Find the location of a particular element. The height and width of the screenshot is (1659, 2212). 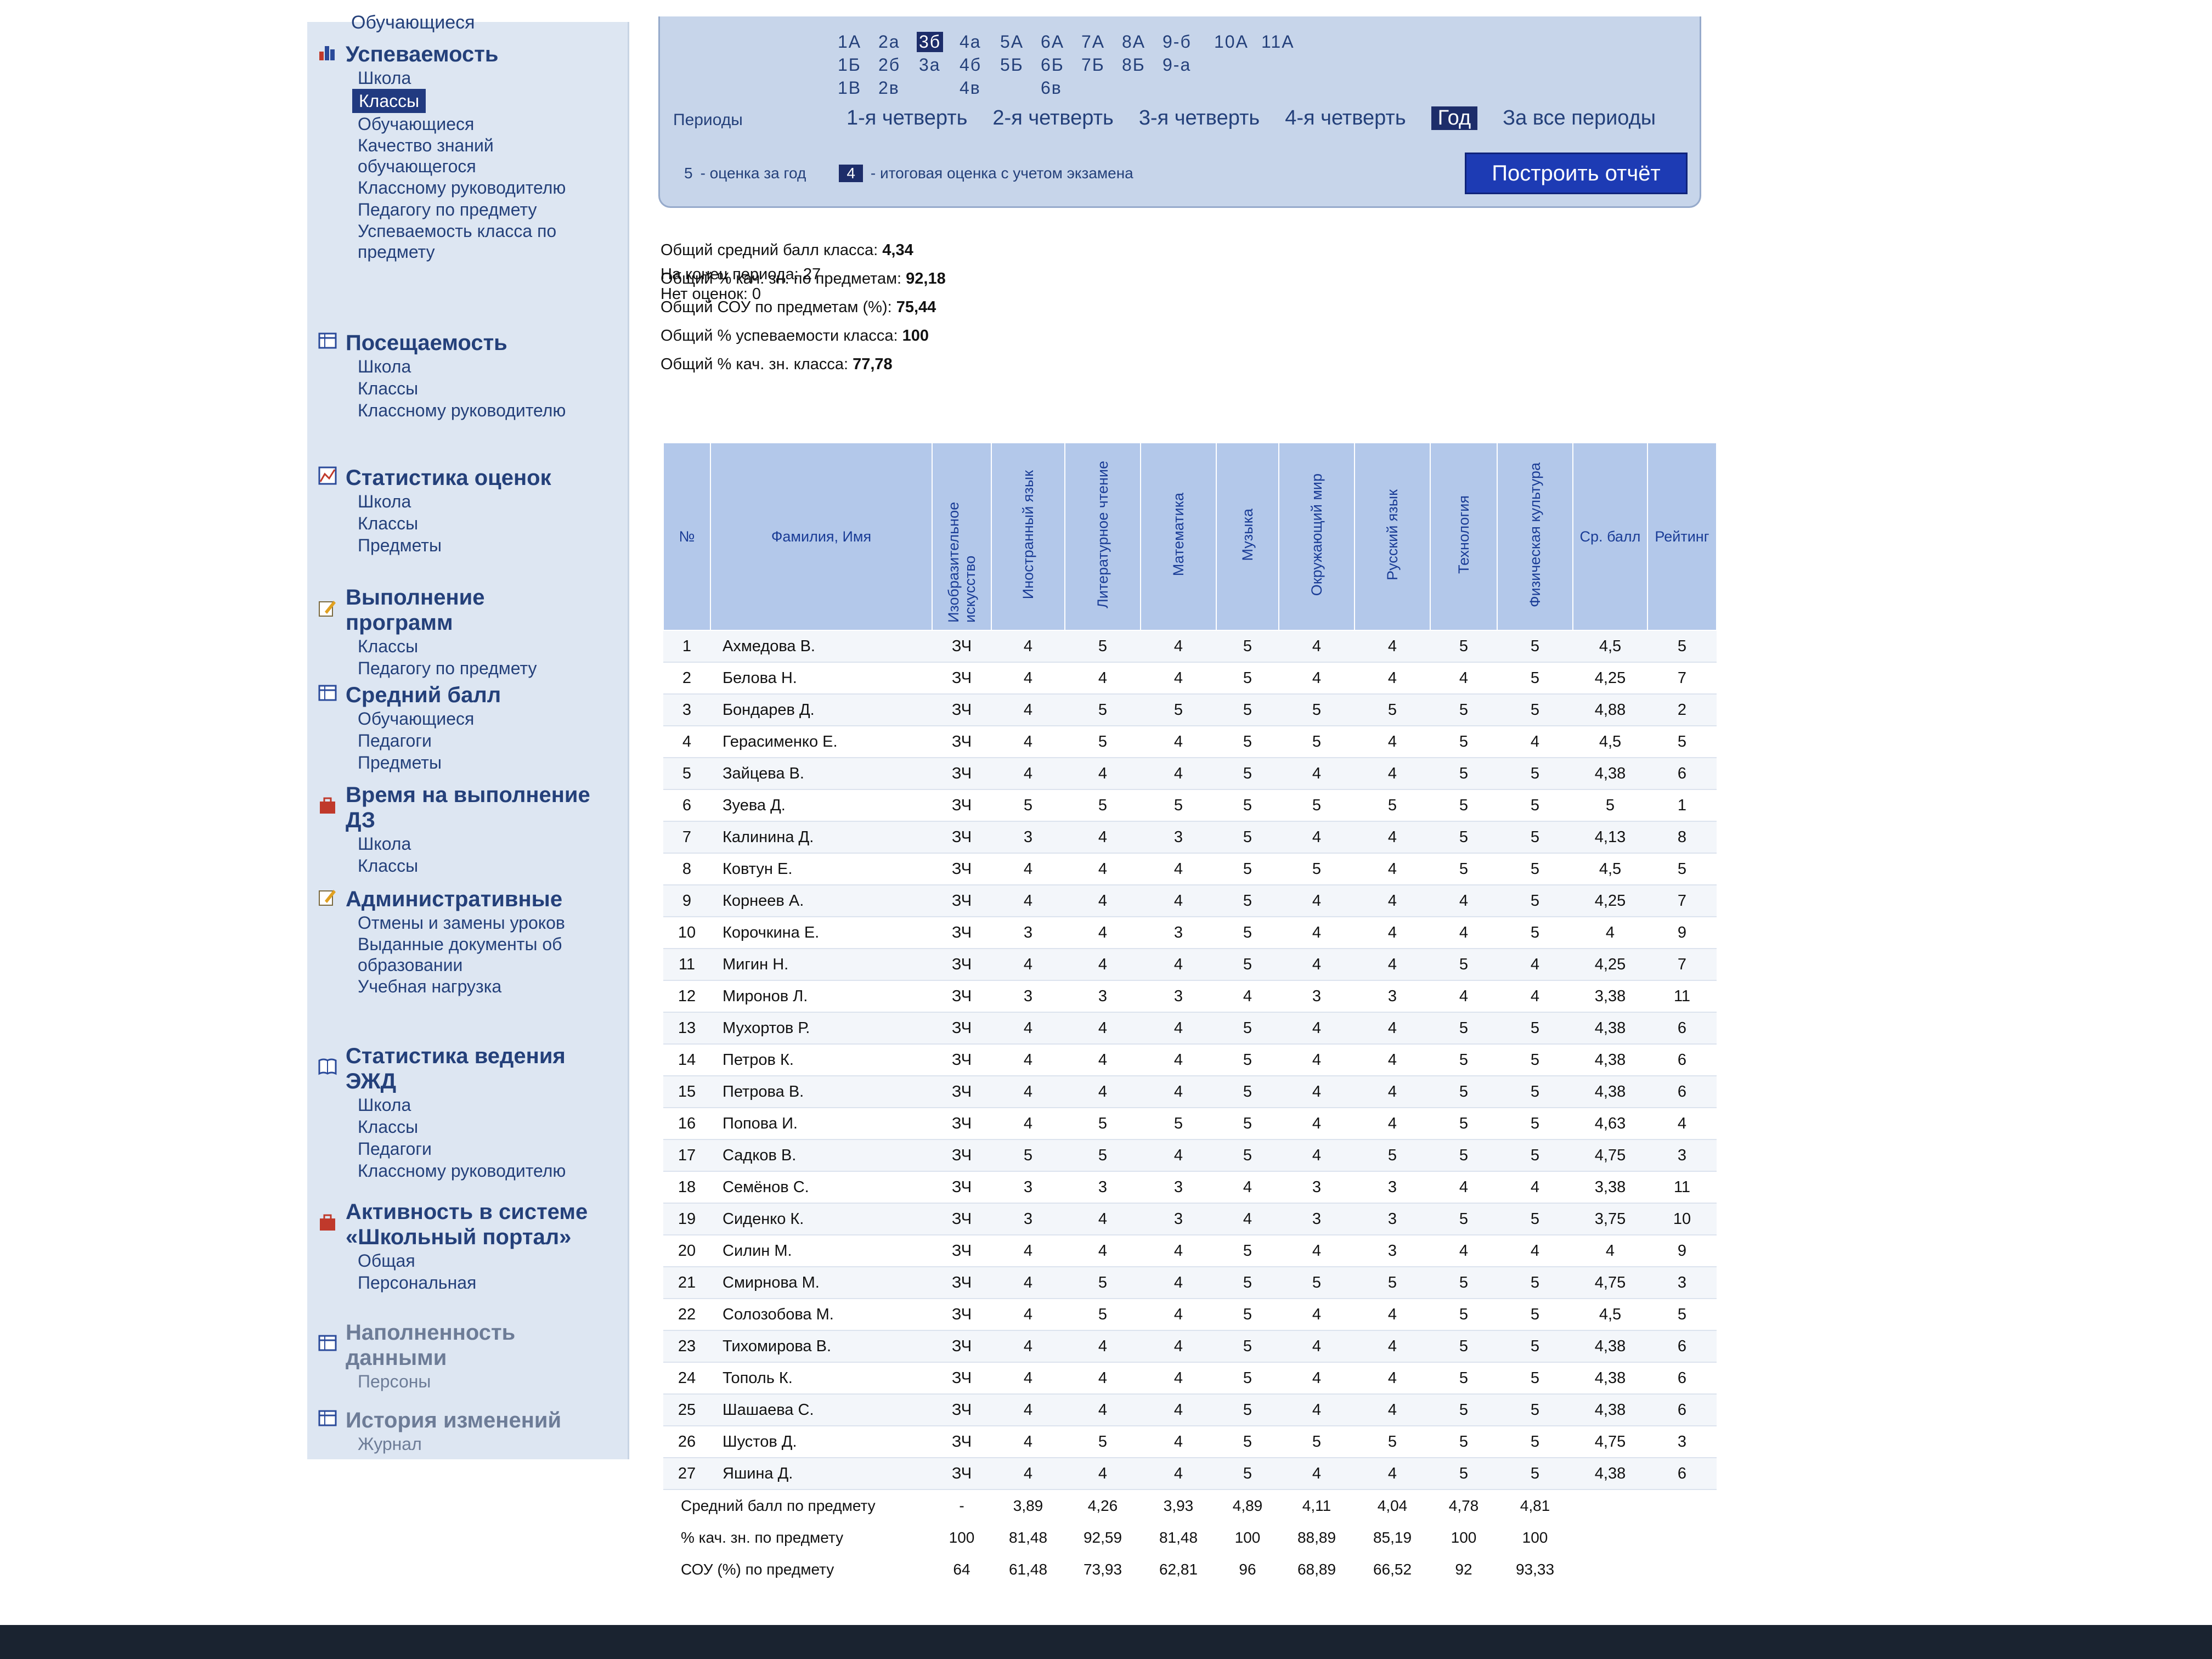

class-link: 5А is located at coordinates (1012, 42).